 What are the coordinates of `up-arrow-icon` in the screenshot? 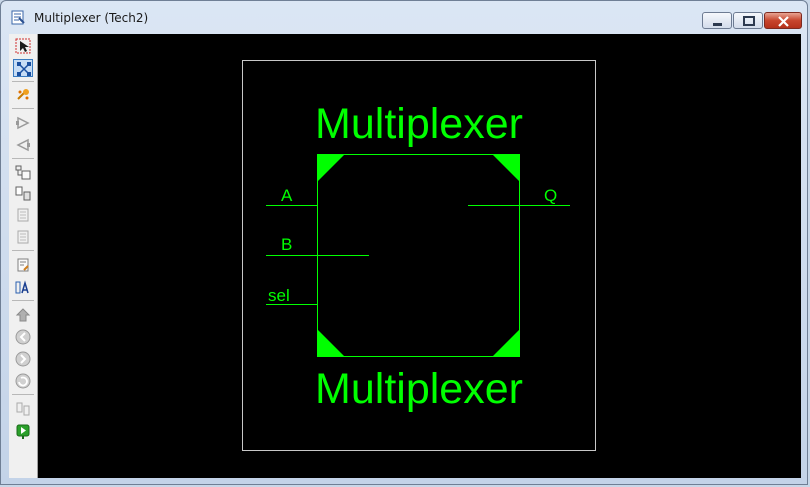 It's located at (23, 315).